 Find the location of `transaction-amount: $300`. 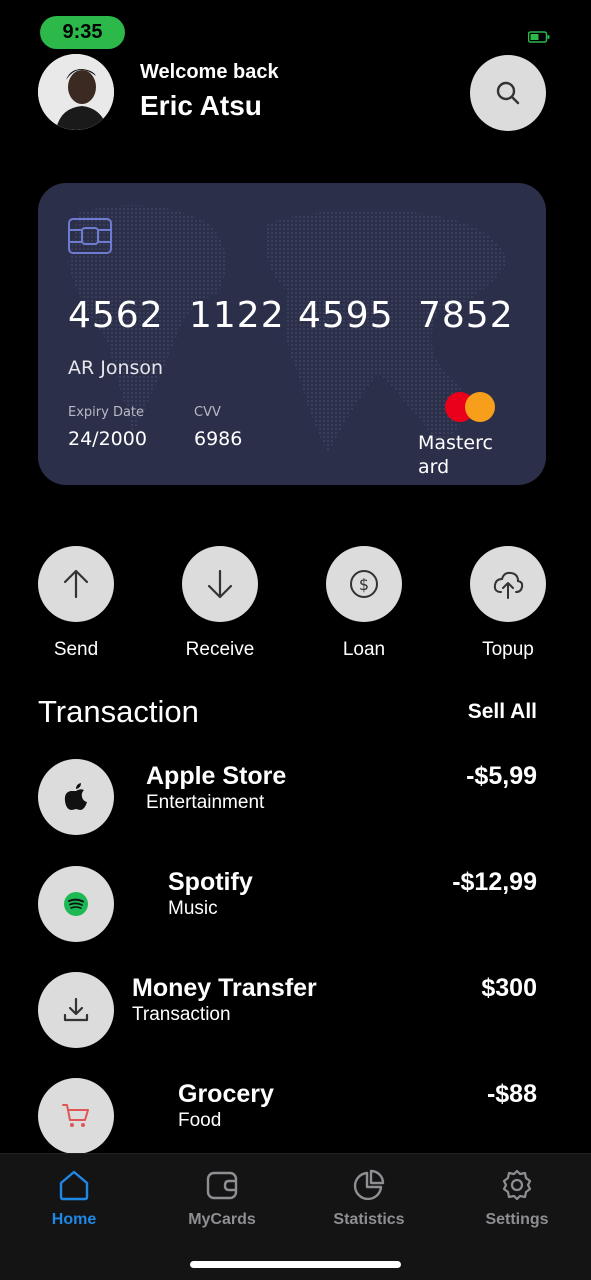

transaction-amount: $300 is located at coordinates (509, 988).